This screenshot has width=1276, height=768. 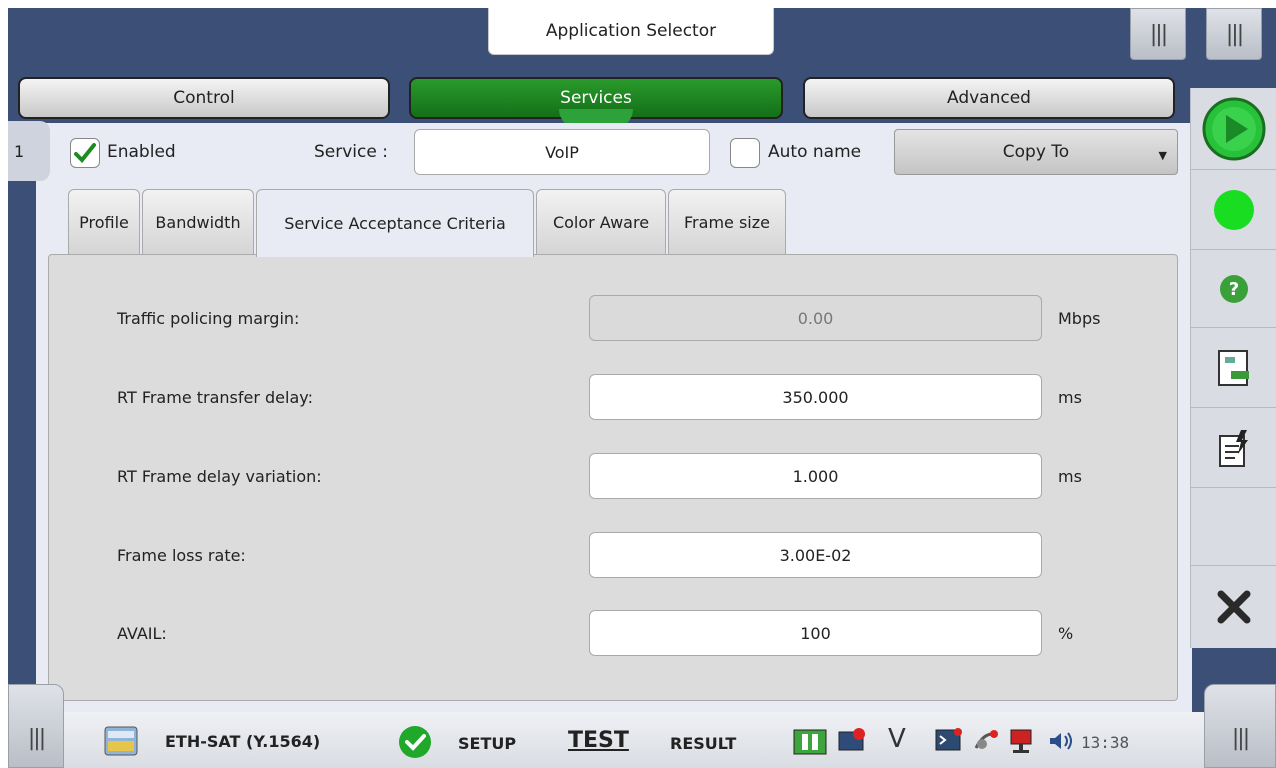 I want to click on service-label: Service :, so click(x=351, y=152).